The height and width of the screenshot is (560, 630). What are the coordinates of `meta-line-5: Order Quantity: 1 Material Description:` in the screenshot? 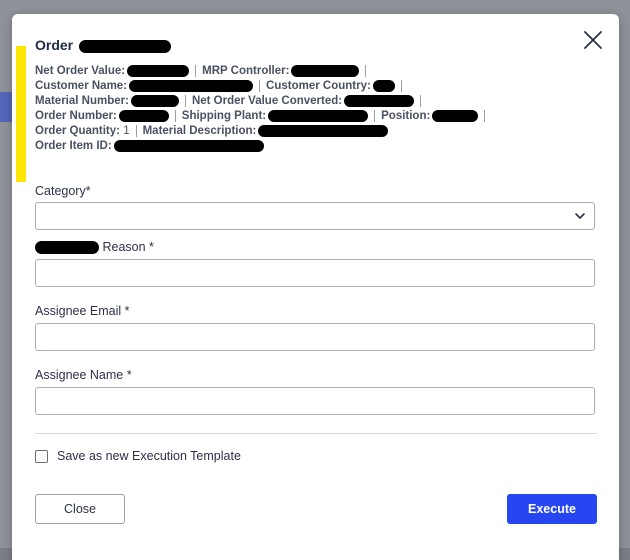 It's located at (315, 131).